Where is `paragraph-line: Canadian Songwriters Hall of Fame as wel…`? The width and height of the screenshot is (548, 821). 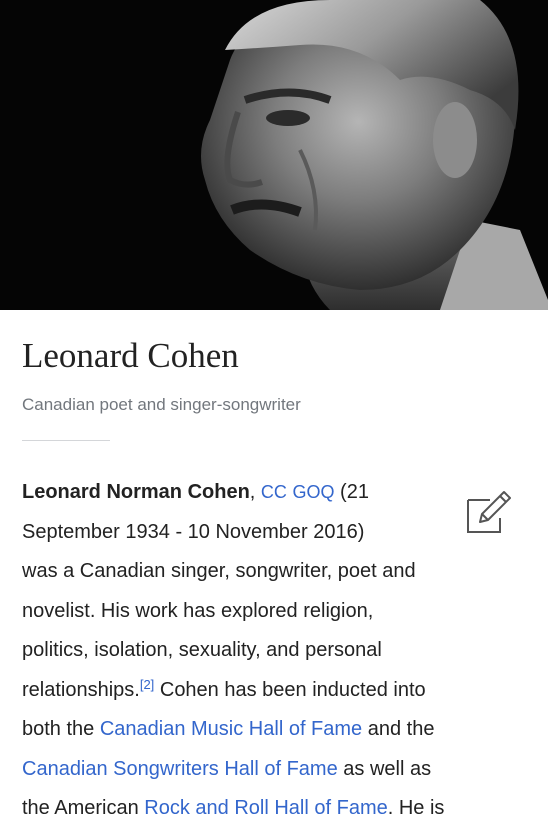
paragraph-line: Canadian Songwriters Hall of Fame as wel… is located at coordinates (227, 768).